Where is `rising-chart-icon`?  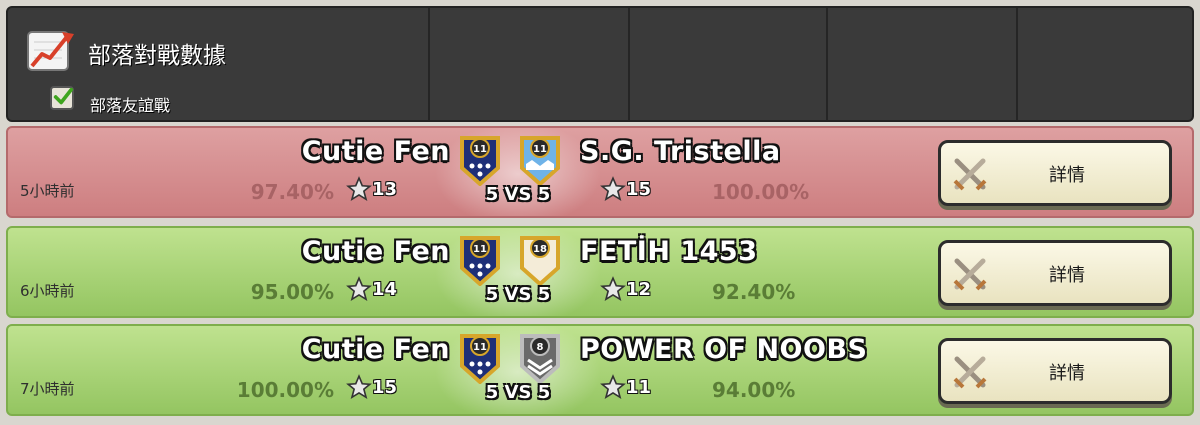
rising-chart-icon is located at coordinates (50, 51).